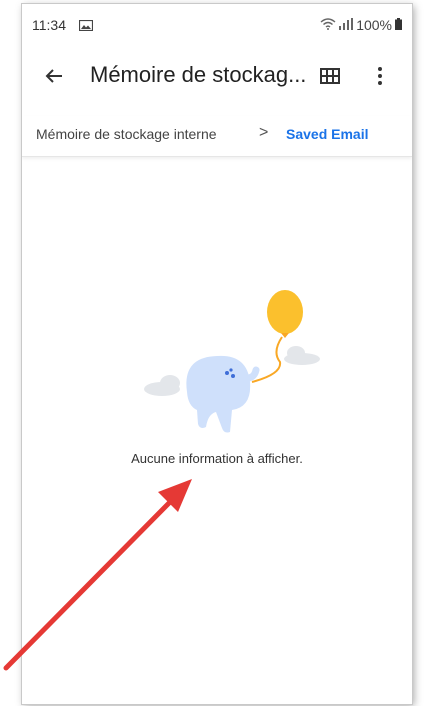 The image size is (428, 706). I want to click on status-bar: 11:34 100%, so click(217, 21).